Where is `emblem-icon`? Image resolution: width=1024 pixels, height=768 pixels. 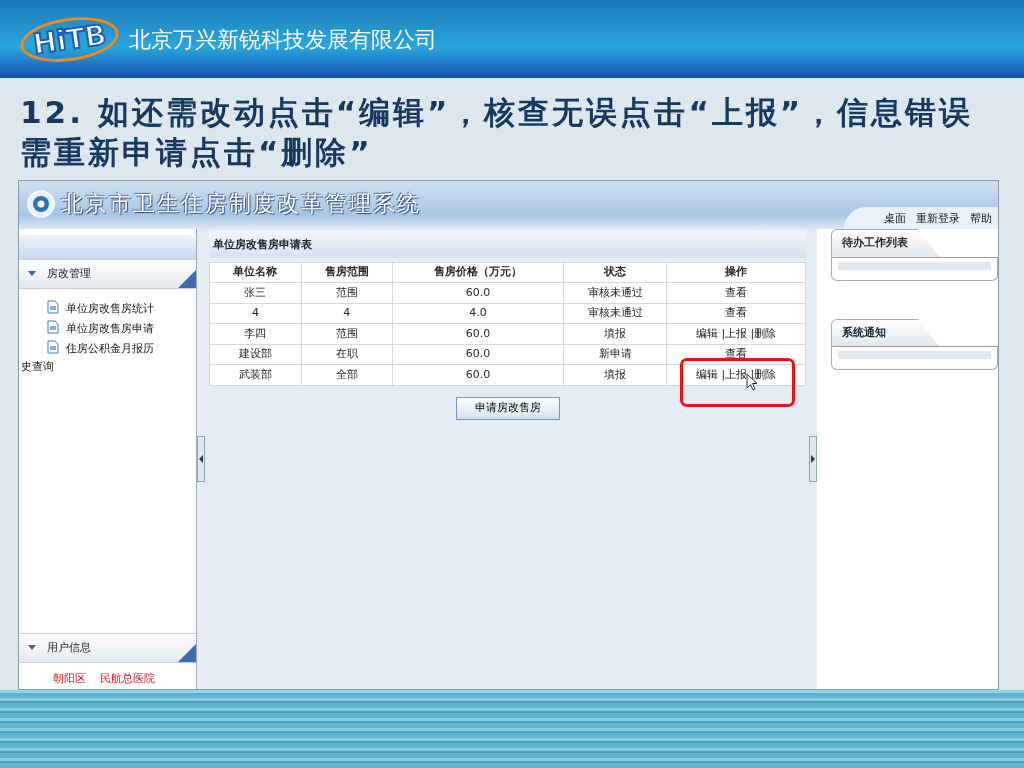 emblem-icon is located at coordinates (41, 203).